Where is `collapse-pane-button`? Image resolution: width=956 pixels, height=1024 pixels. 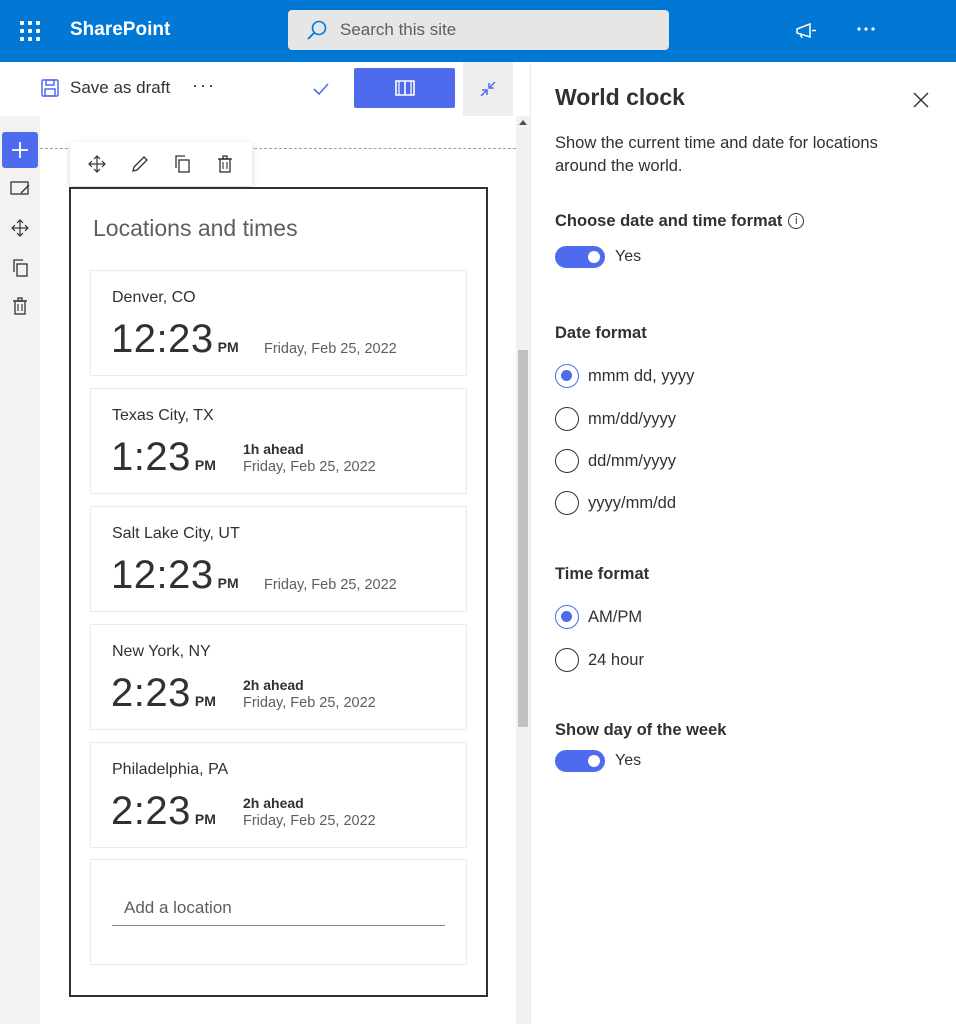
collapse-pane-button is located at coordinates (488, 89).